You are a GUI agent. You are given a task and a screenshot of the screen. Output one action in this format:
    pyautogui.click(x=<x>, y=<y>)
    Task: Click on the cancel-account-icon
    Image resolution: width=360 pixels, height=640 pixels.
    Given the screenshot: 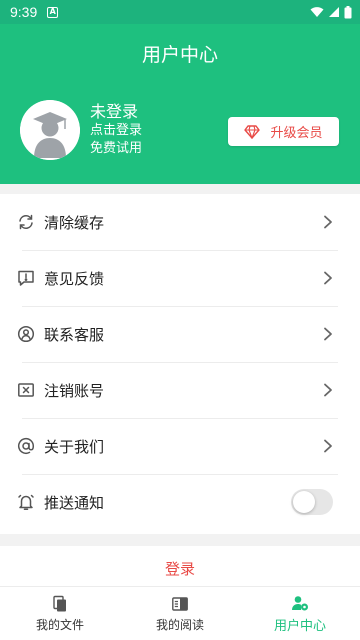 What is the action you would take?
    pyautogui.click(x=26, y=390)
    